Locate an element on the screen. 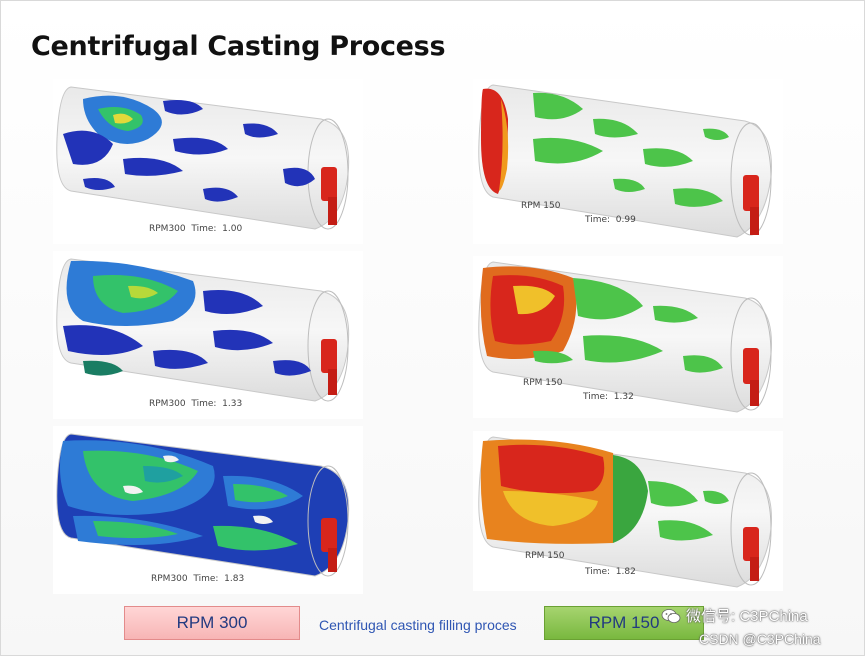  simulation-image-rpm300-t1: RPM300 Time: 1.00 is located at coordinates (208, 161).